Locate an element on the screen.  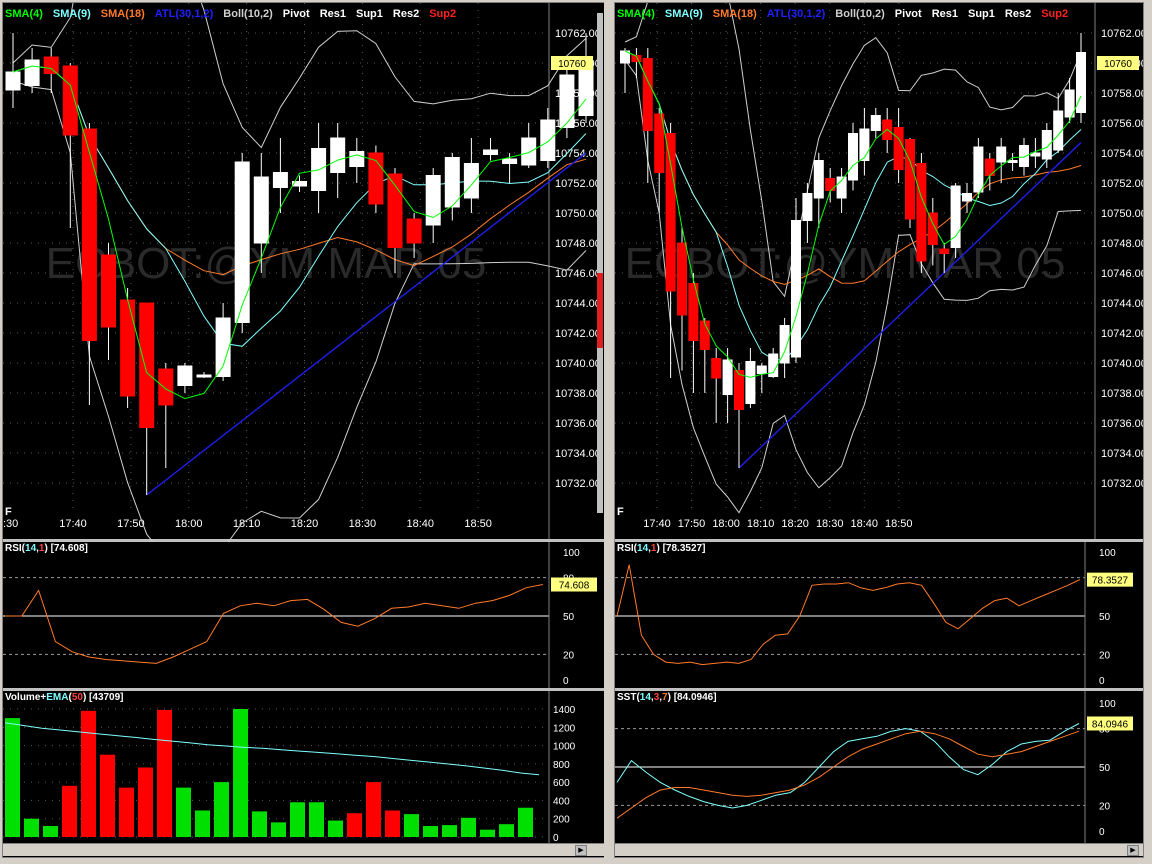
price-tick-label: 10736.00 is located at coordinates (1122, 424).